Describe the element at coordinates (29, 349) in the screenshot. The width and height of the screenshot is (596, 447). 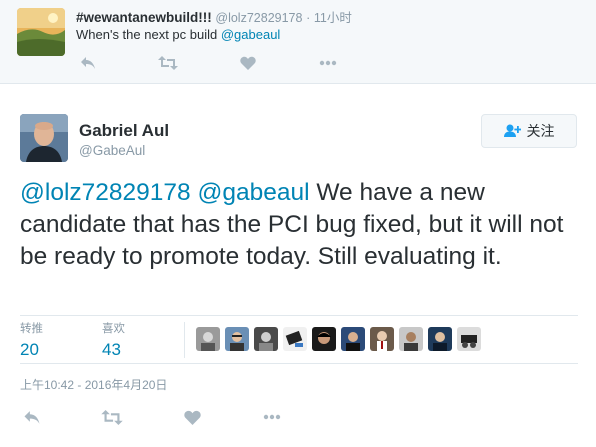
I see `retweets-count: 20` at that location.